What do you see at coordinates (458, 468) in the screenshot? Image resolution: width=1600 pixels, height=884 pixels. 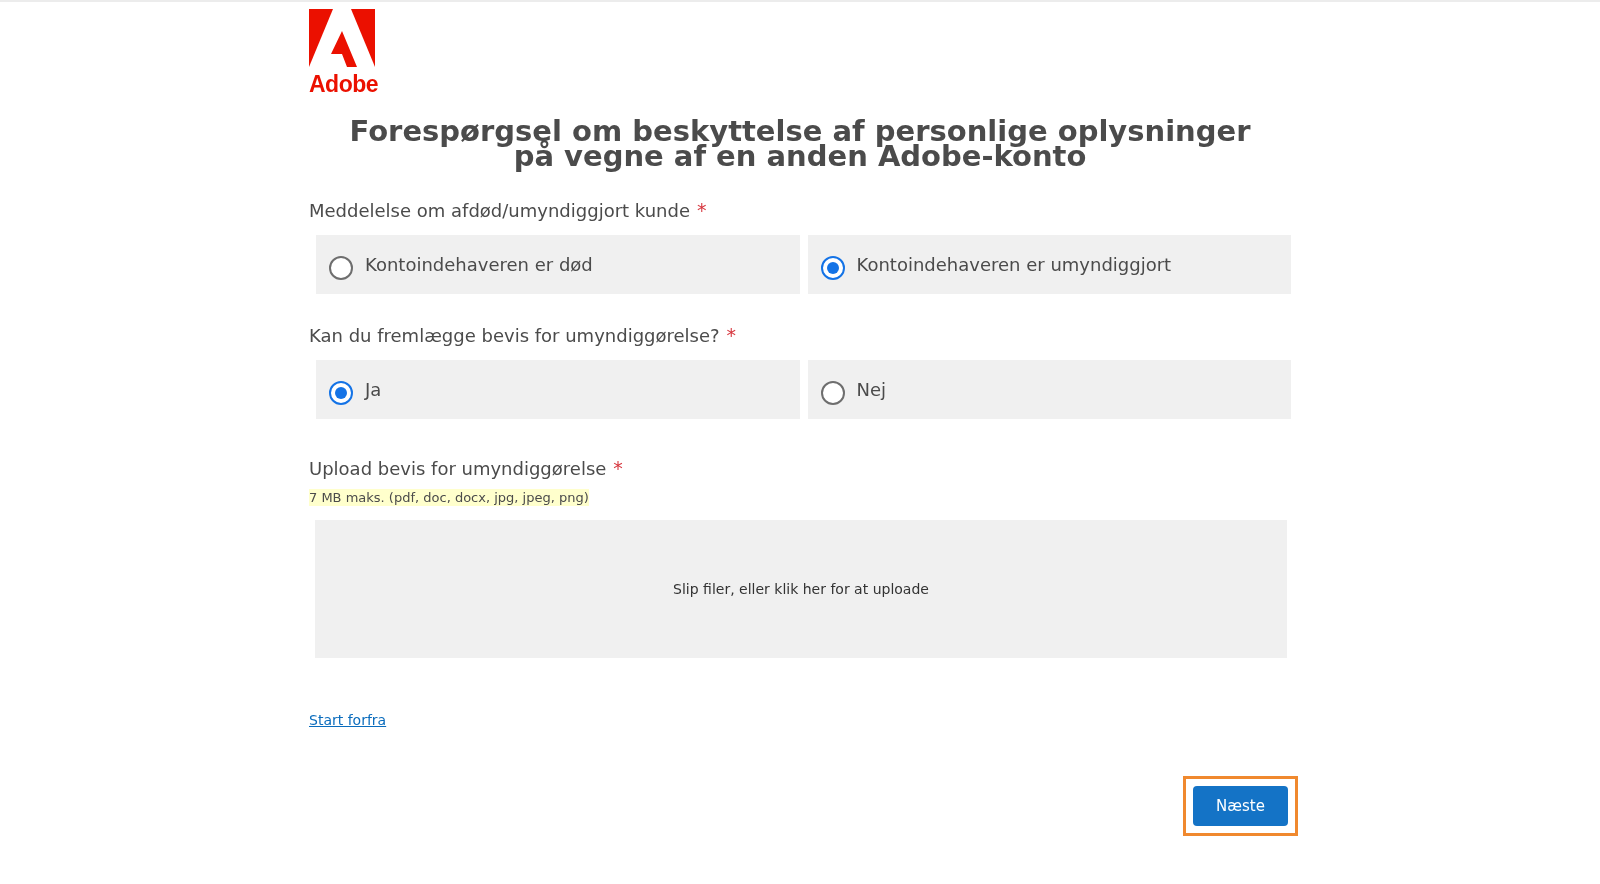 I see `upload-label: Upload bevis for umyndiggørelse` at bounding box center [458, 468].